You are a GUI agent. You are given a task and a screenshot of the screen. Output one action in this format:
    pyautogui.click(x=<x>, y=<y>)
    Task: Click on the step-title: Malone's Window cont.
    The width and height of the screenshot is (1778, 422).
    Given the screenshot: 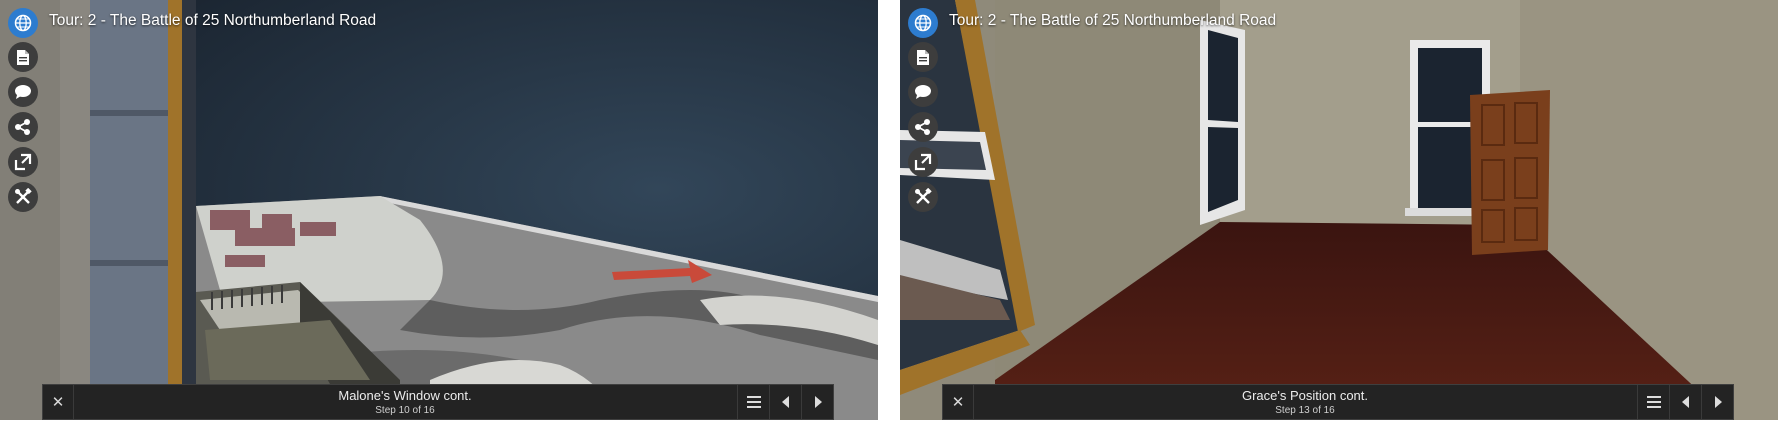 What is the action you would take?
    pyautogui.click(x=405, y=395)
    